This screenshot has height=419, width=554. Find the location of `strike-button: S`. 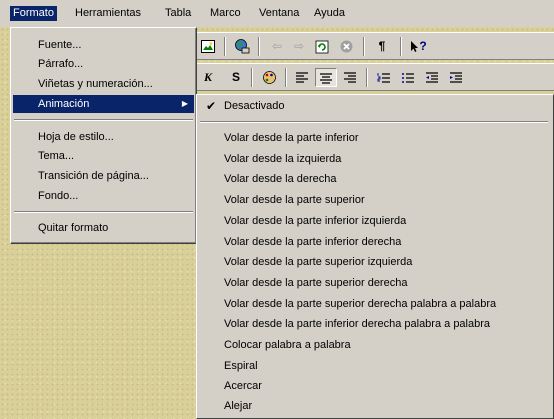

strike-button: S is located at coordinates (236, 77).